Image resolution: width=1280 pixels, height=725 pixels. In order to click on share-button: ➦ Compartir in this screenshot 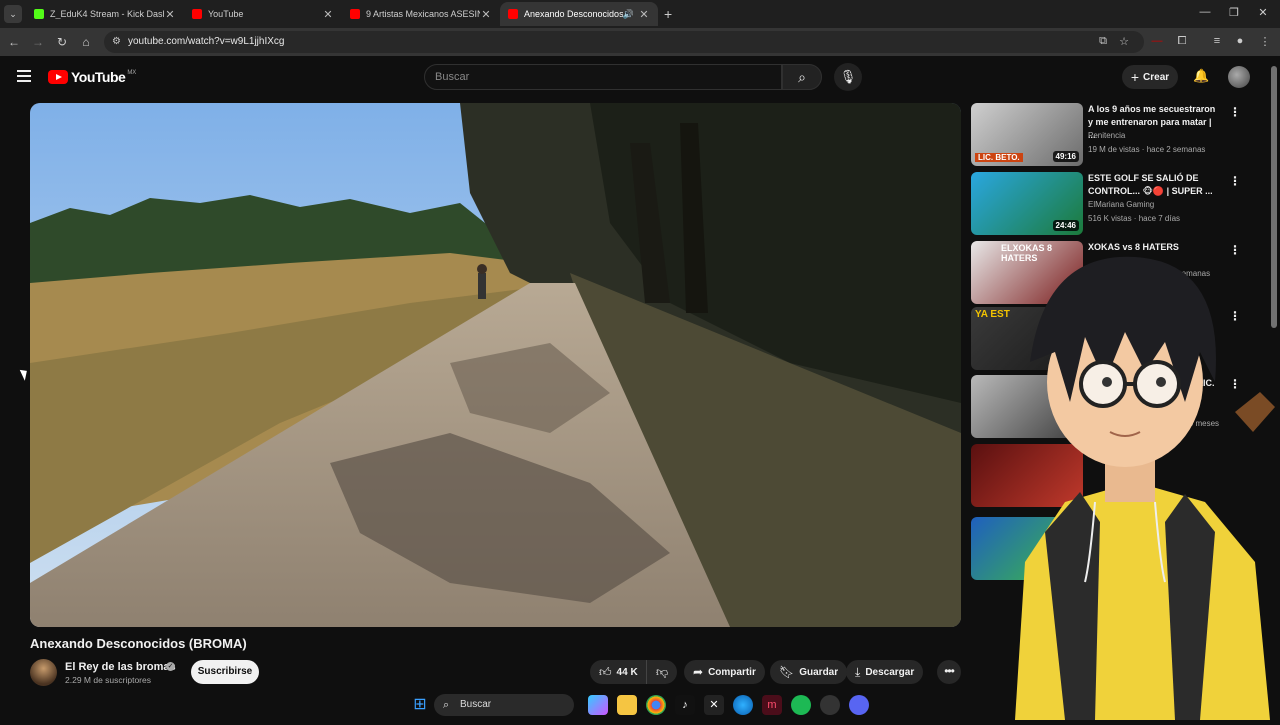, I will do `click(724, 672)`.